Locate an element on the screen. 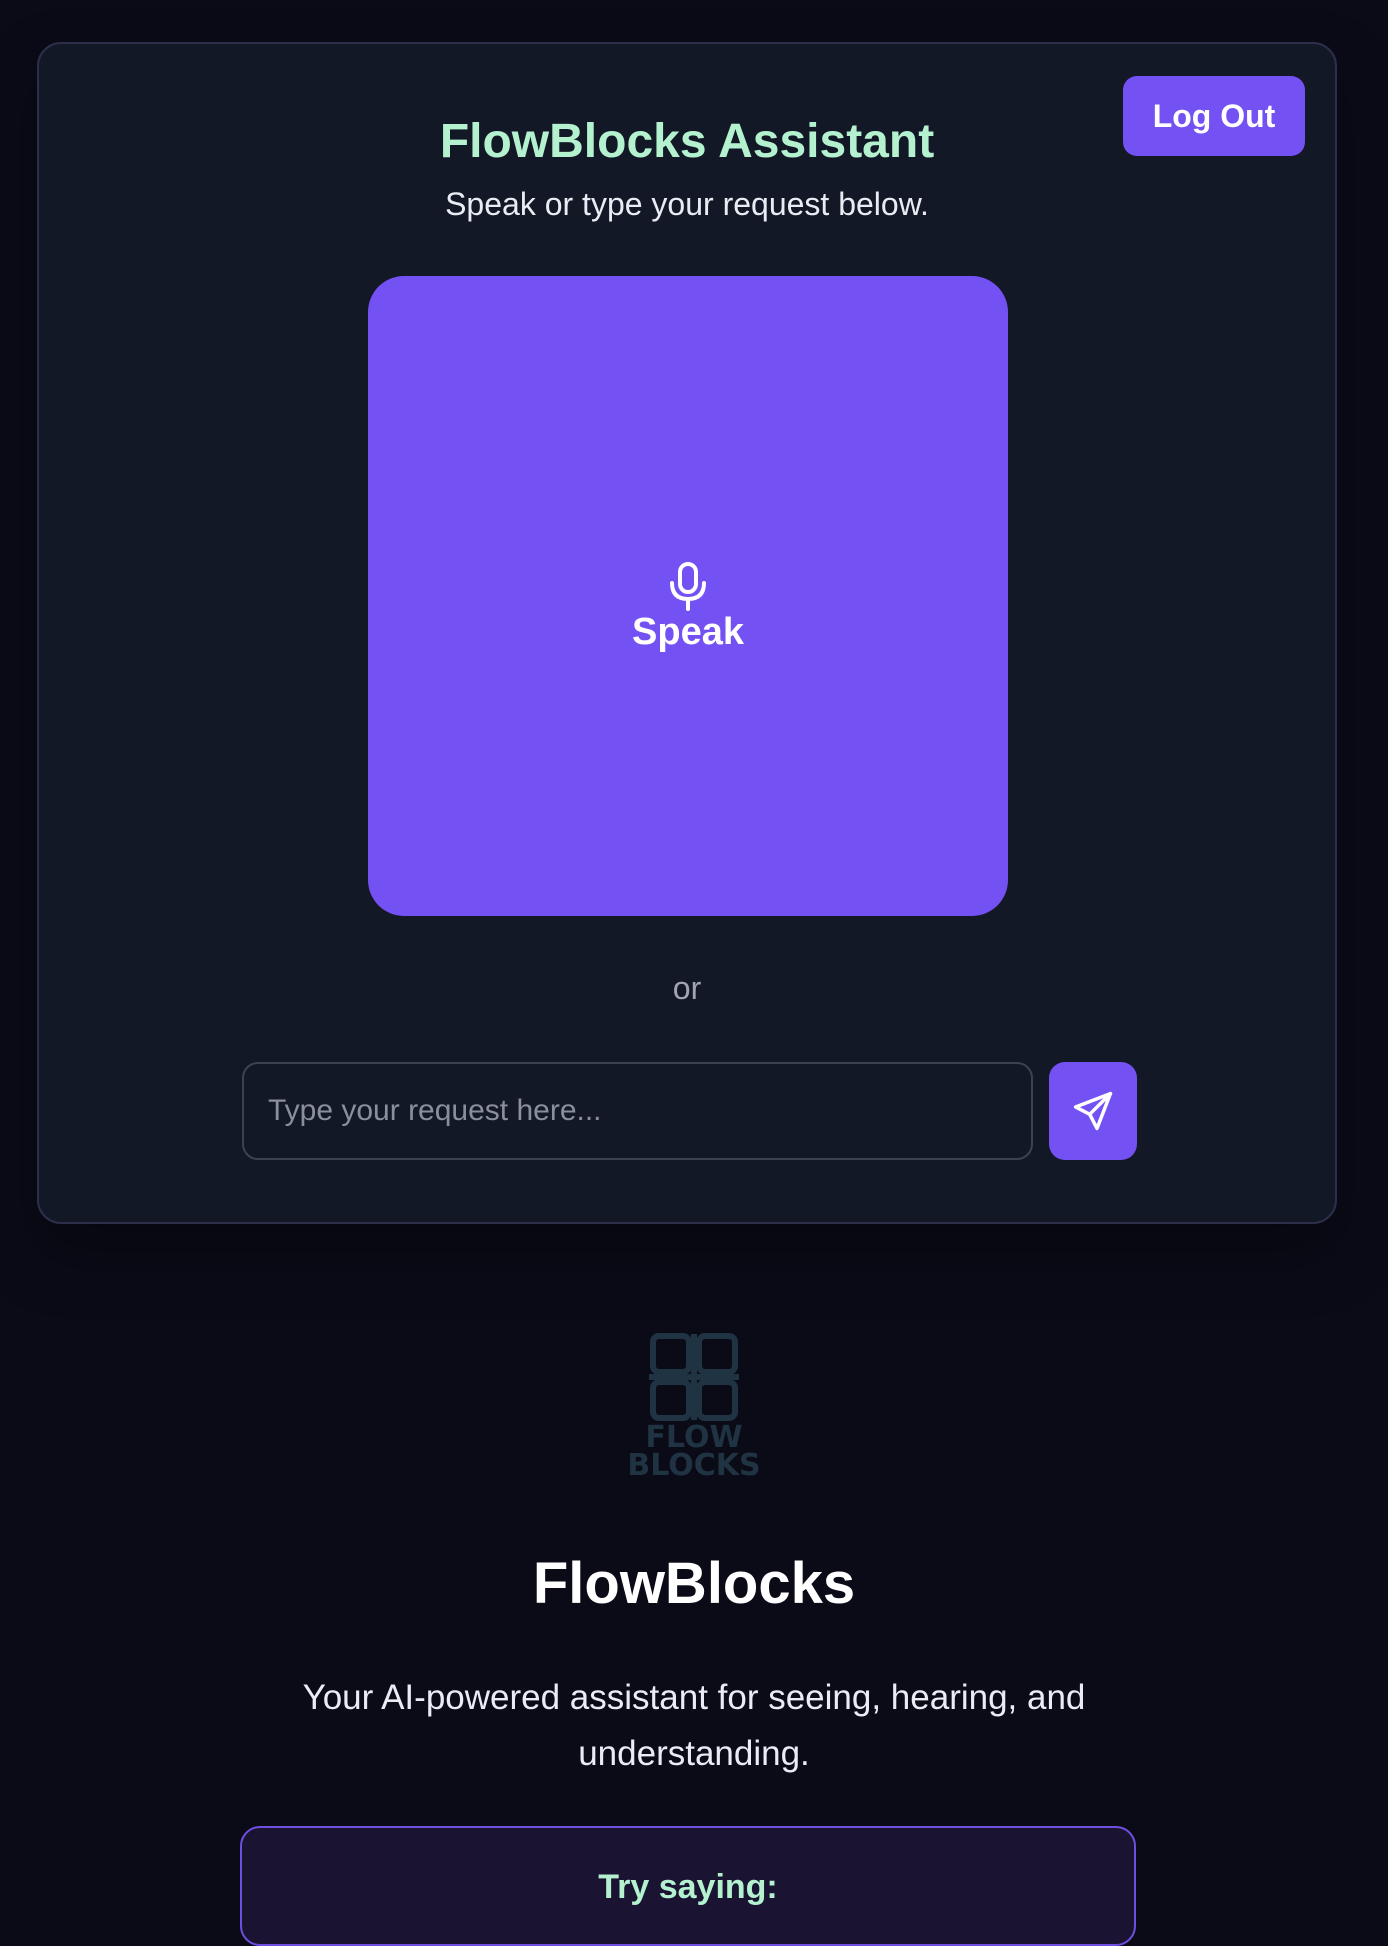  flowblocks-logo: FLOW BLOCKS is located at coordinates (694, 1406).